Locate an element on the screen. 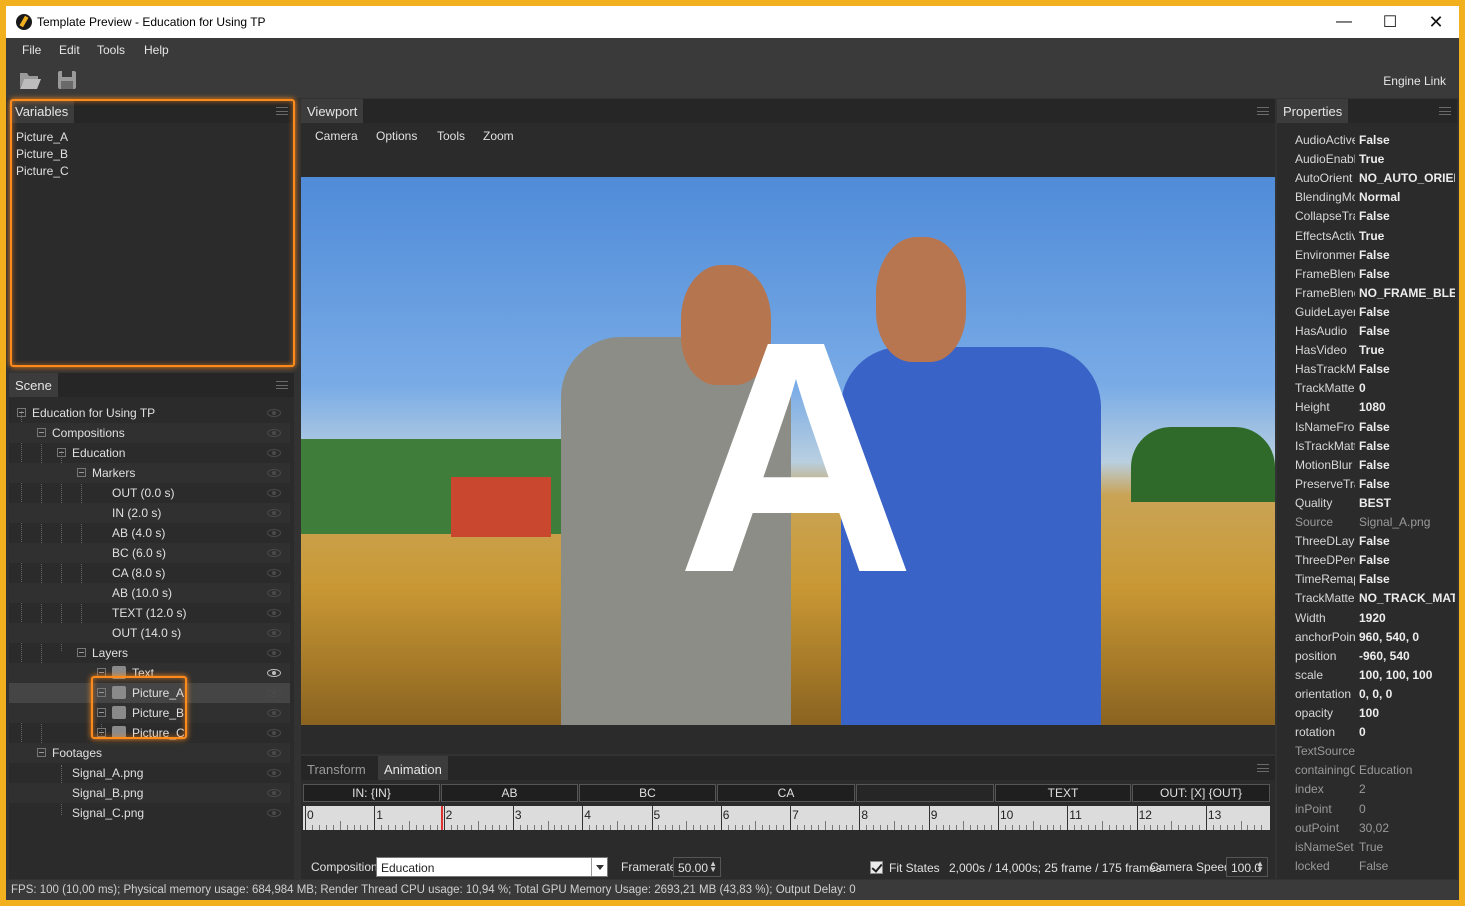  marker-segment: BC is located at coordinates (647, 793).